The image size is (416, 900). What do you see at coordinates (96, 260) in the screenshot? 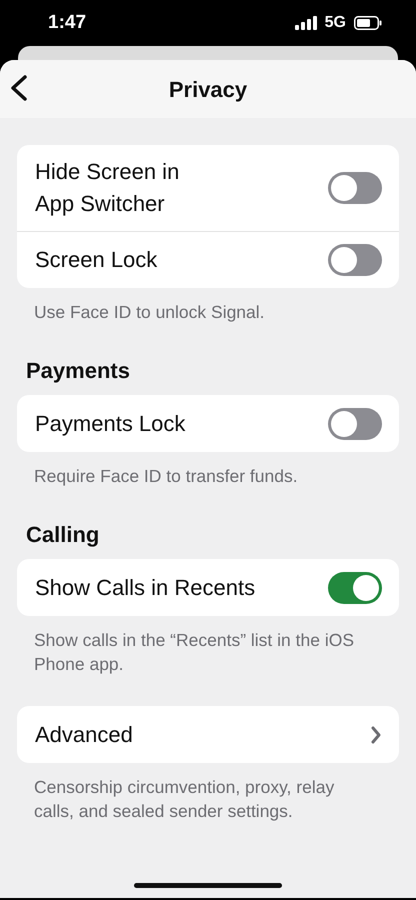
I see `setting-label: Screen Lock` at bounding box center [96, 260].